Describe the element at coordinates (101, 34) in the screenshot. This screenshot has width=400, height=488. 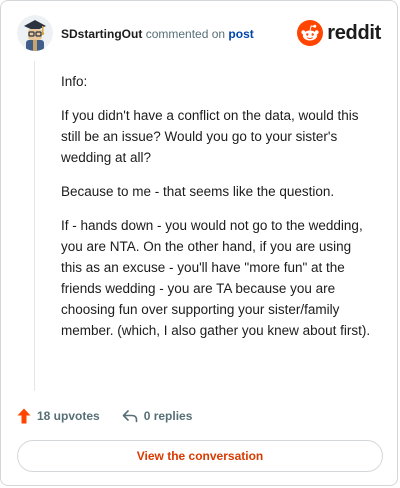
I see `username-link: SDstartingOut` at that location.